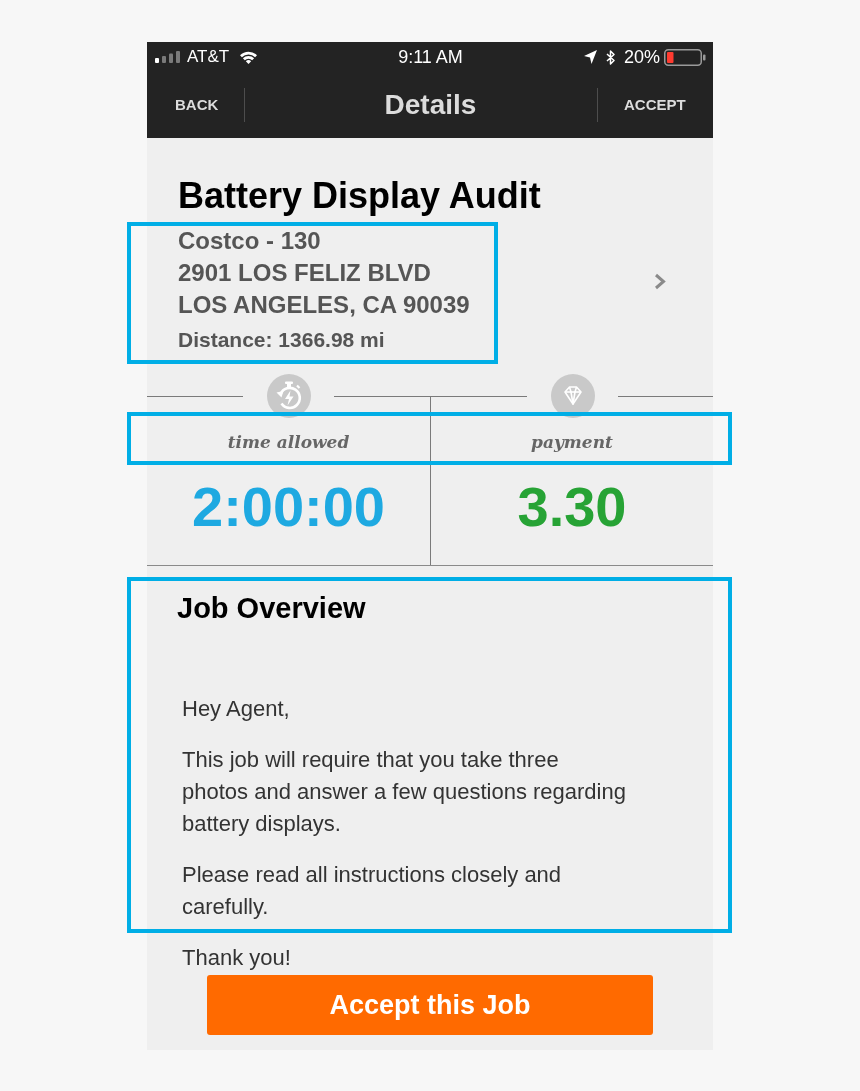 This screenshot has width=860, height=1091. Describe the element at coordinates (572, 441) in the screenshot. I see `stat-label: payment` at that location.